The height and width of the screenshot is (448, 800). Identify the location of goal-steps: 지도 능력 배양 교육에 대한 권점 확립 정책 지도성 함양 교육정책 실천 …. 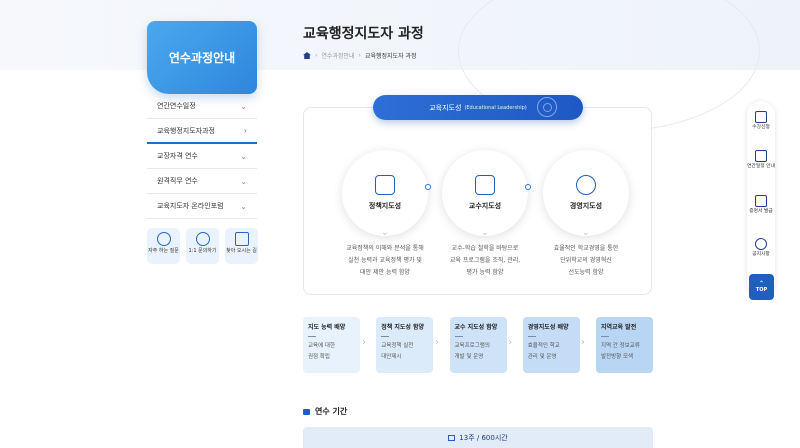
(478, 345).